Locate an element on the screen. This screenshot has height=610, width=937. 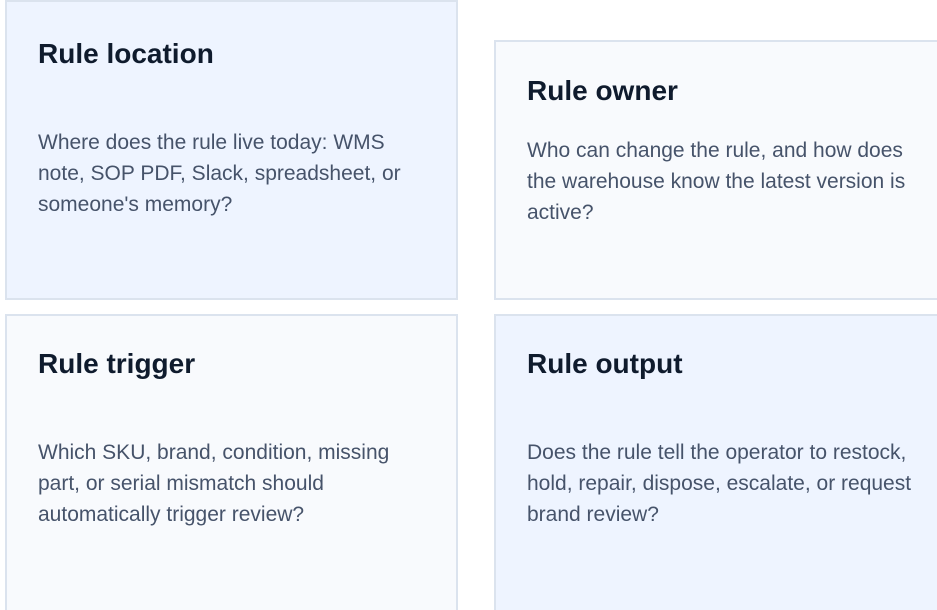
rule-owner-title: Rule owner is located at coordinates (602, 90).